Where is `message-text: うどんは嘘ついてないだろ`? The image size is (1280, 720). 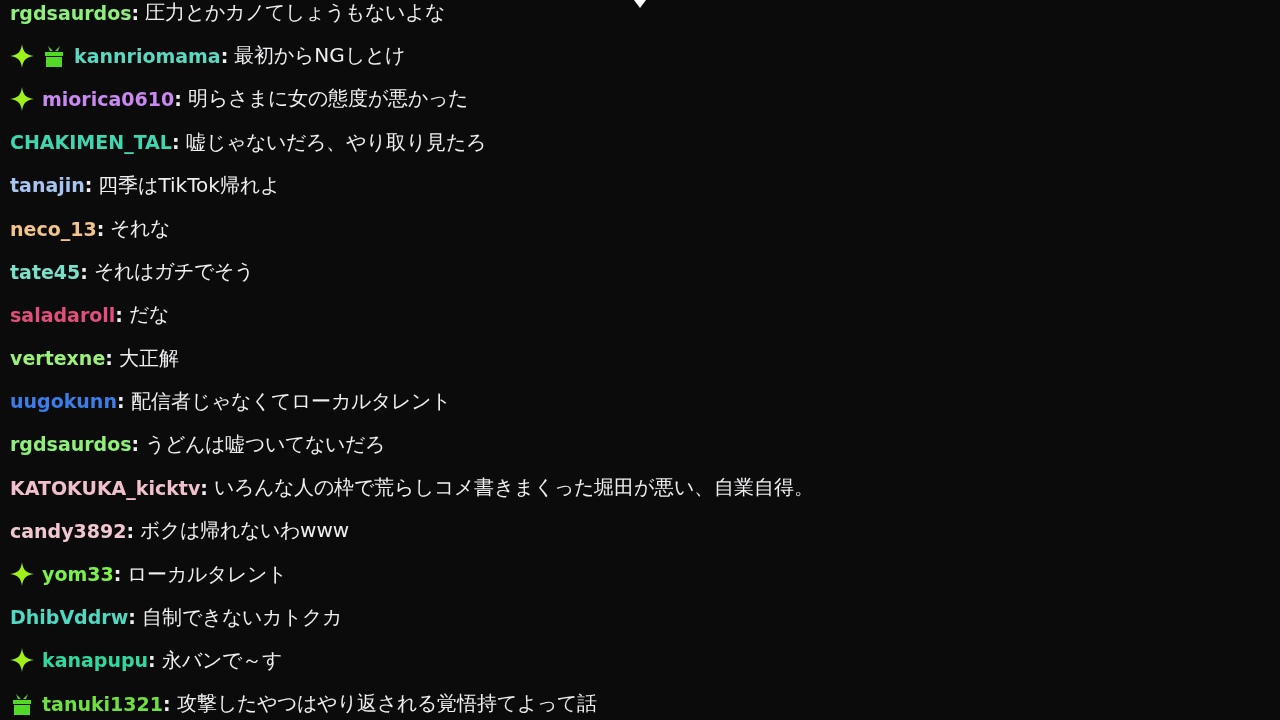
message-text: うどんは嘘ついてないだろ is located at coordinates (265, 444).